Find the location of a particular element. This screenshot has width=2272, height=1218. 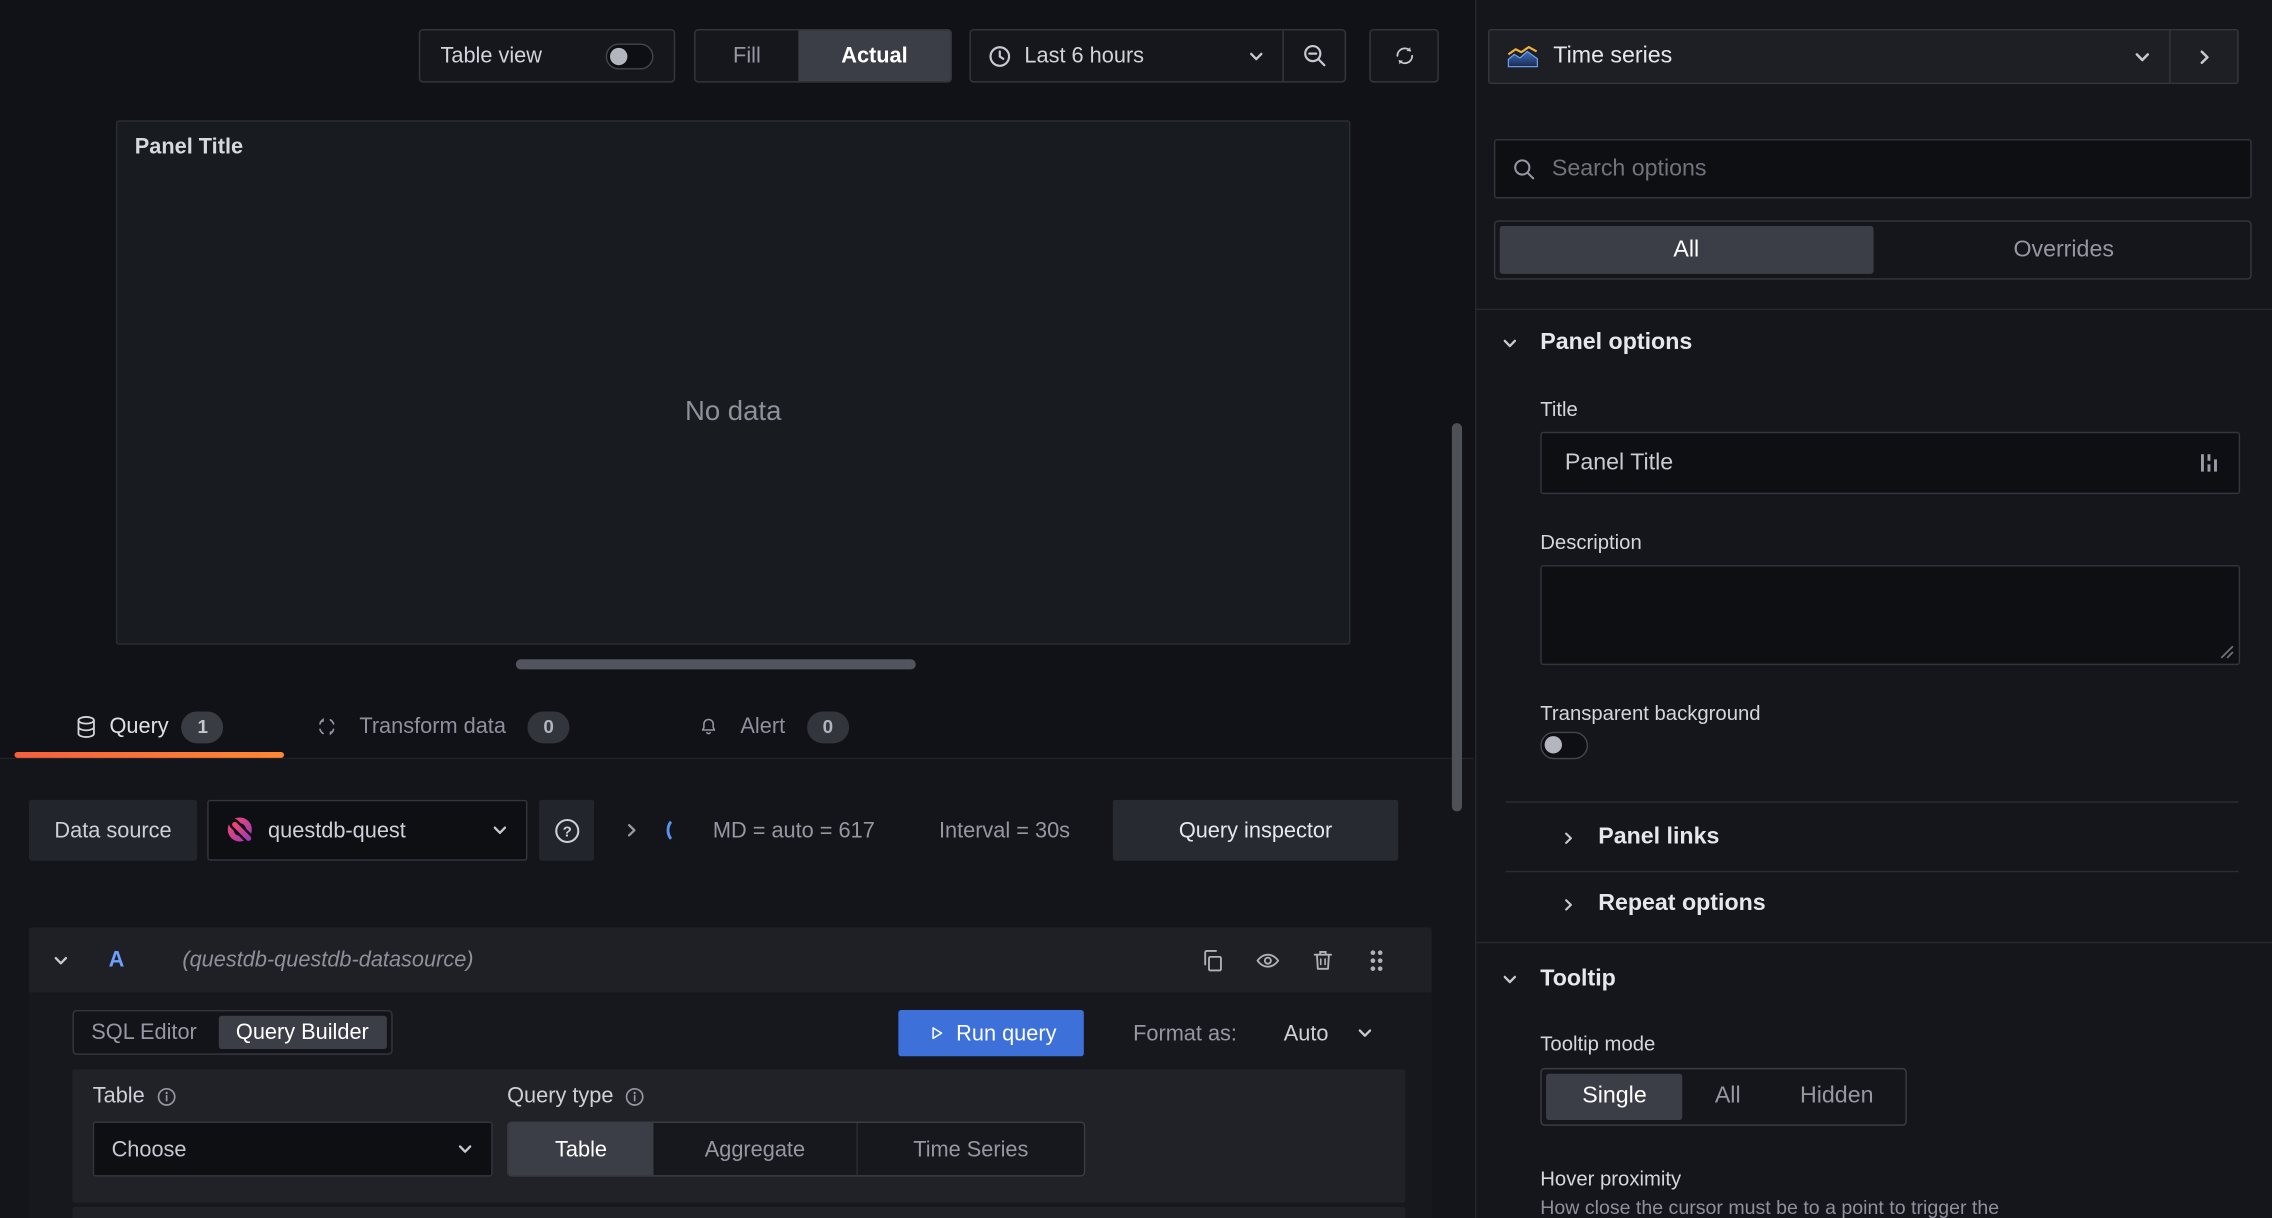

viz-picker-row: Time series is located at coordinates (1863, 56).